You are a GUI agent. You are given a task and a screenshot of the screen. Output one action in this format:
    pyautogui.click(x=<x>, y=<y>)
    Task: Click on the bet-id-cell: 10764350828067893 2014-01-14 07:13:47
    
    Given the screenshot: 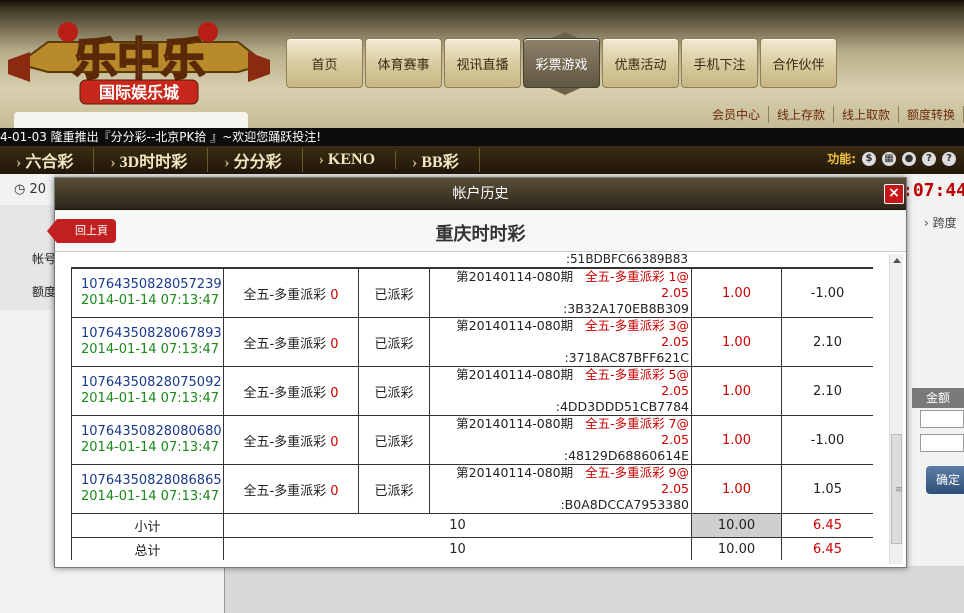 What is the action you would take?
    pyautogui.click(x=147, y=342)
    